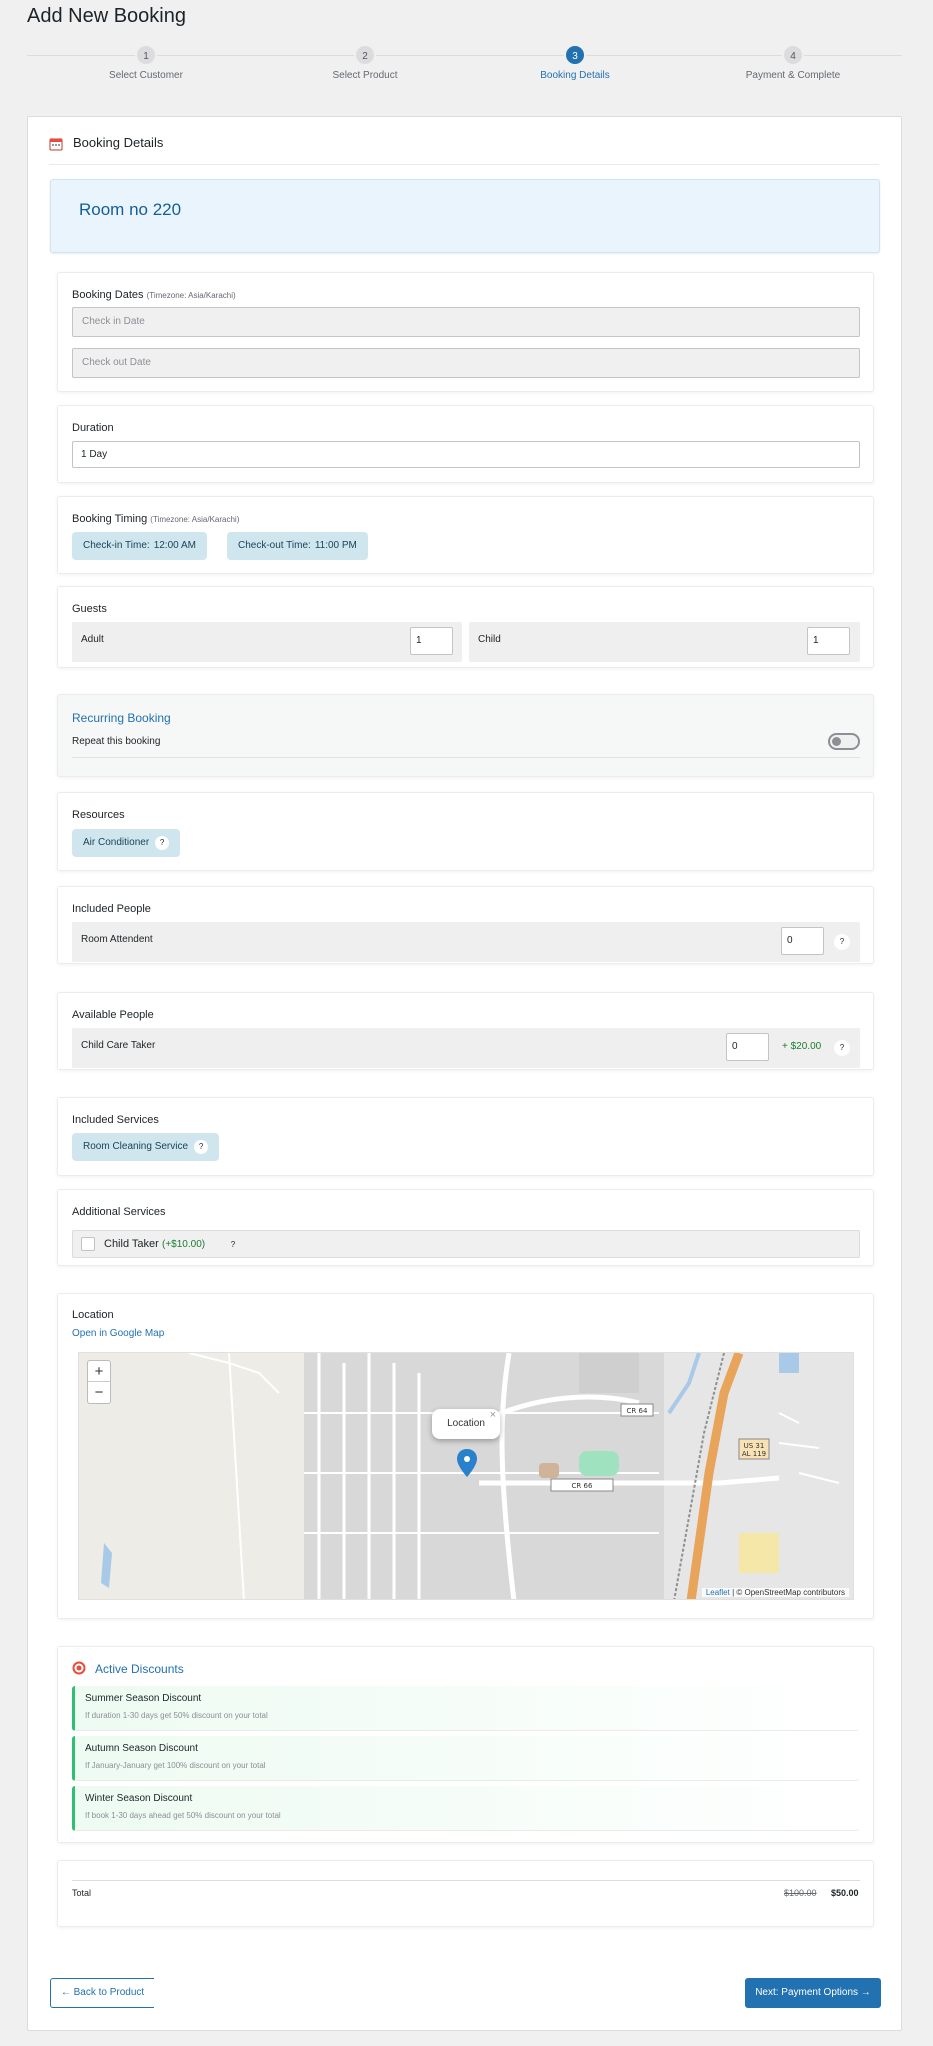 The width and height of the screenshot is (933, 2046). Describe the element at coordinates (466, 454) in the screenshot. I see `duration-field: 1 Day` at that location.